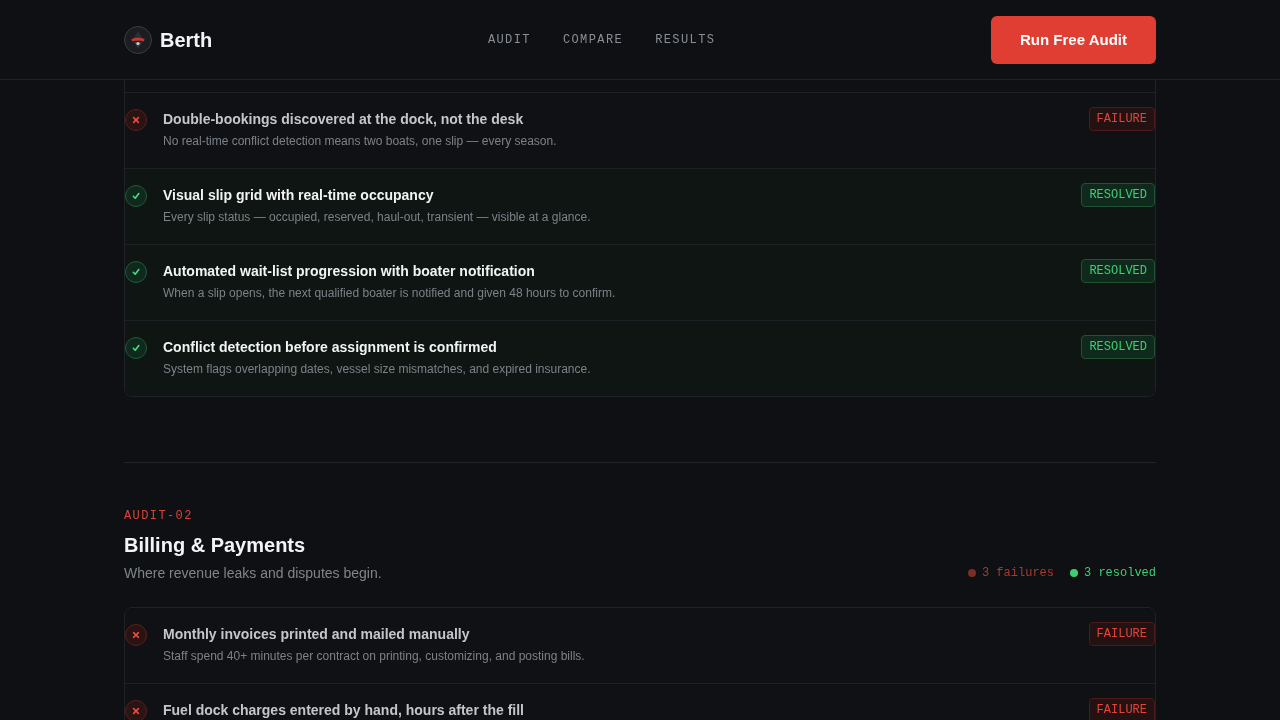  What do you see at coordinates (593, 39) in the screenshot?
I see `nav-link: COMPARE` at bounding box center [593, 39].